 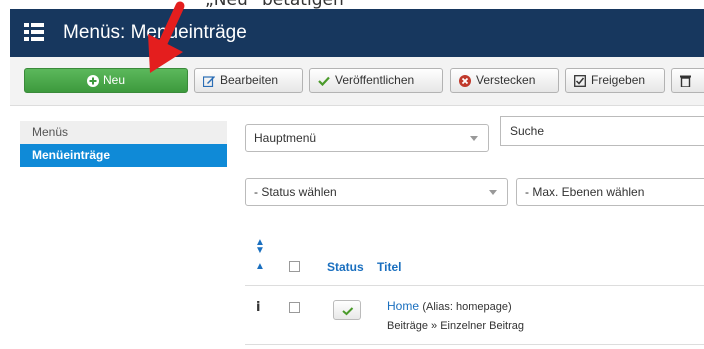 I want to click on instruction-caption-text: „Neu“ betätigen, so click(x=274, y=4).